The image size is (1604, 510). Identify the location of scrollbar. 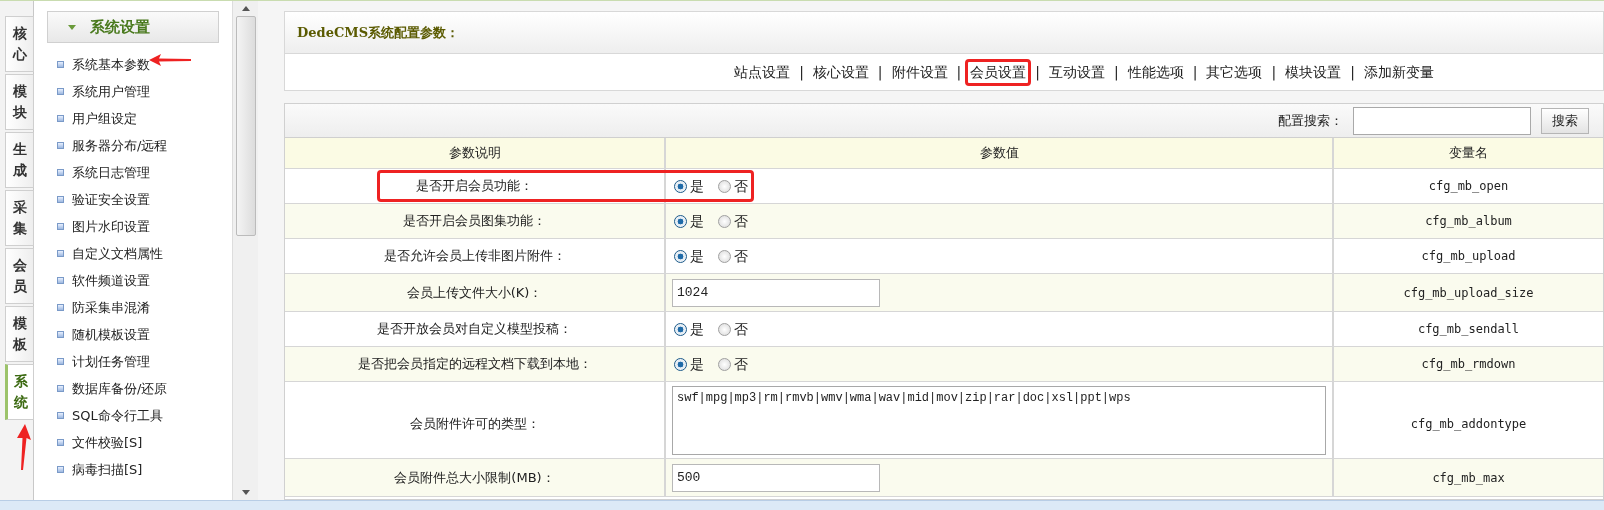
(245, 250).